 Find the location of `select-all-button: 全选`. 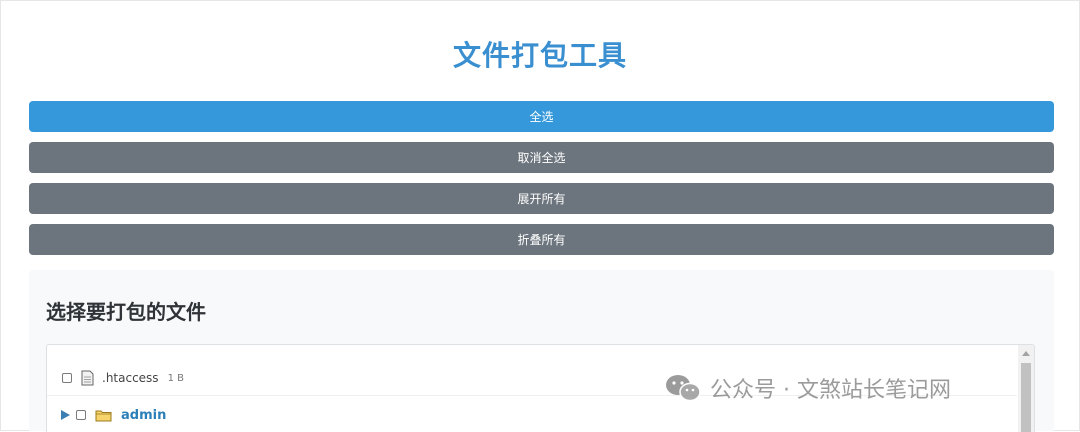

select-all-button: 全选 is located at coordinates (541, 116).